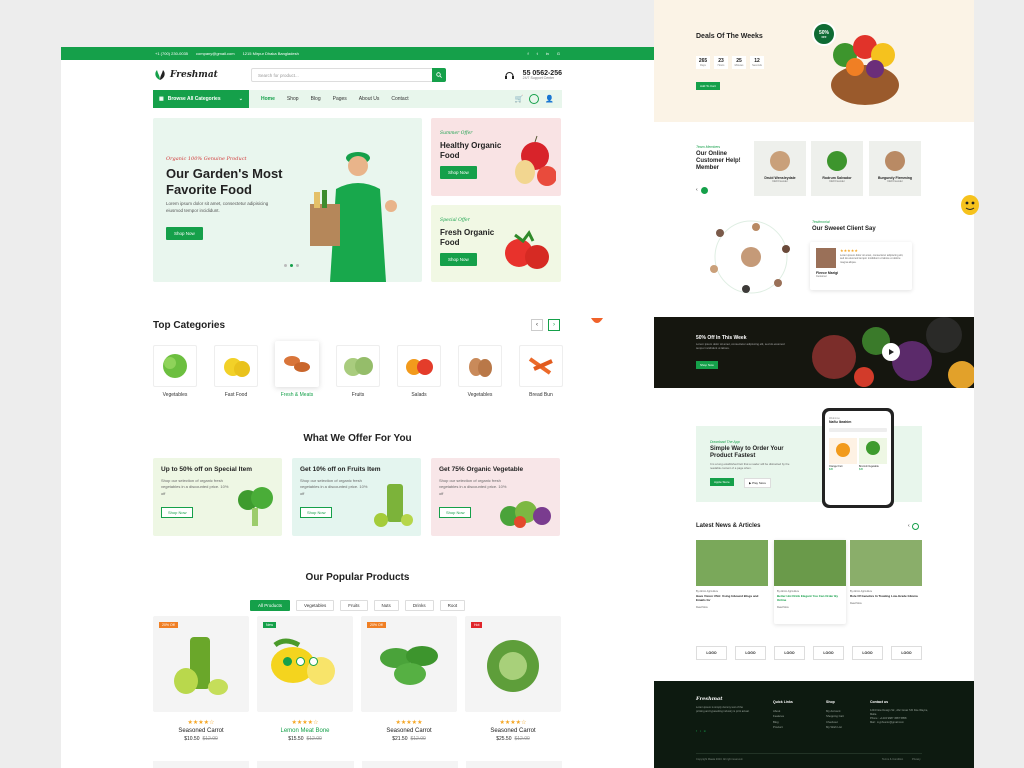  What do you see at coordinates (393, 505) in the screenshot?
I see `juice-bottle-image` at bounding box center [393, 505].